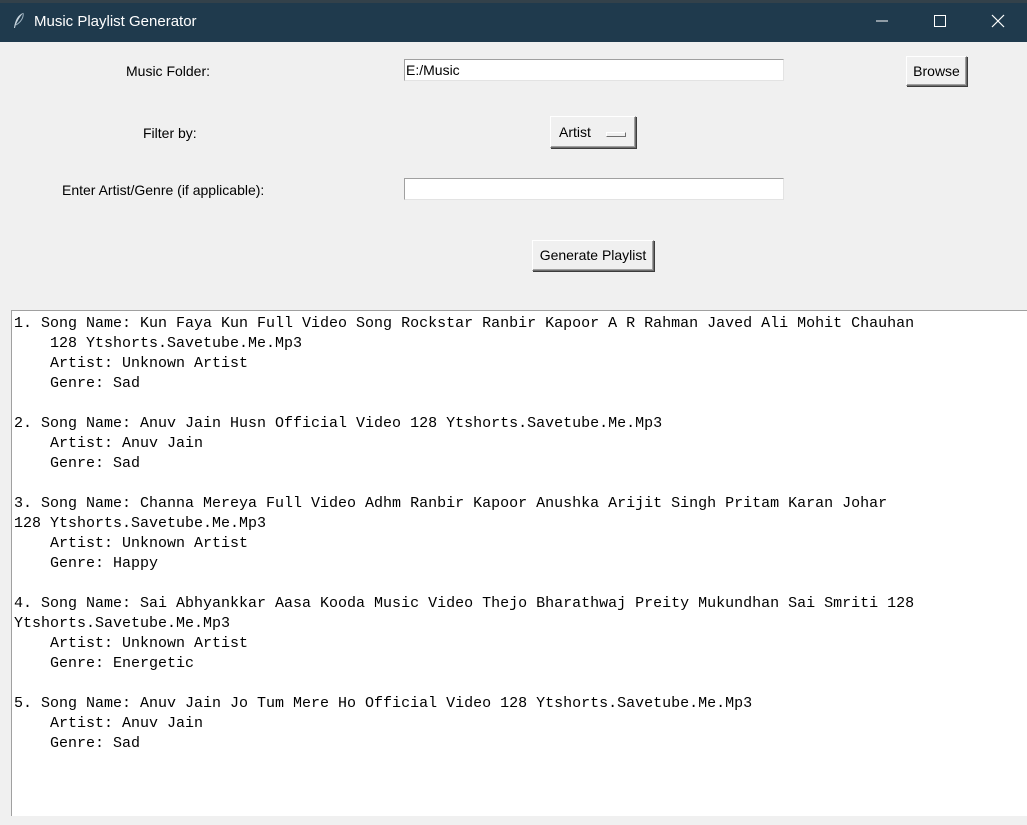 The image size is (1027, 825). I want to click on output-line: Genre: Happy, so click(86, 563).